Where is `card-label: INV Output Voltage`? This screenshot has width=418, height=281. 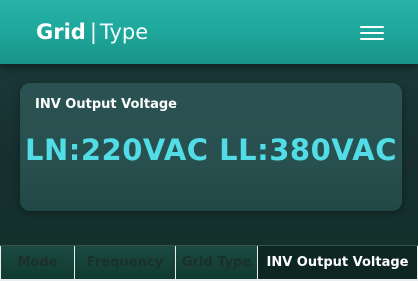
card-label: INV Output Voltage is located at coordinates (106, 104).